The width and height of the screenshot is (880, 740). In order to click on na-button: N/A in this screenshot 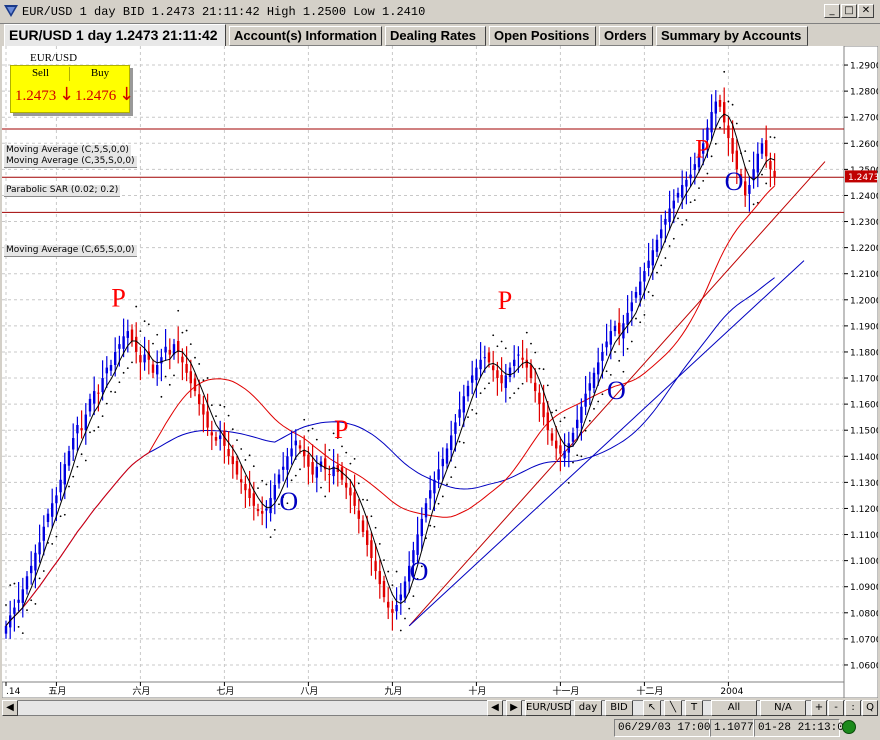, I will do `click(783, 708)`.